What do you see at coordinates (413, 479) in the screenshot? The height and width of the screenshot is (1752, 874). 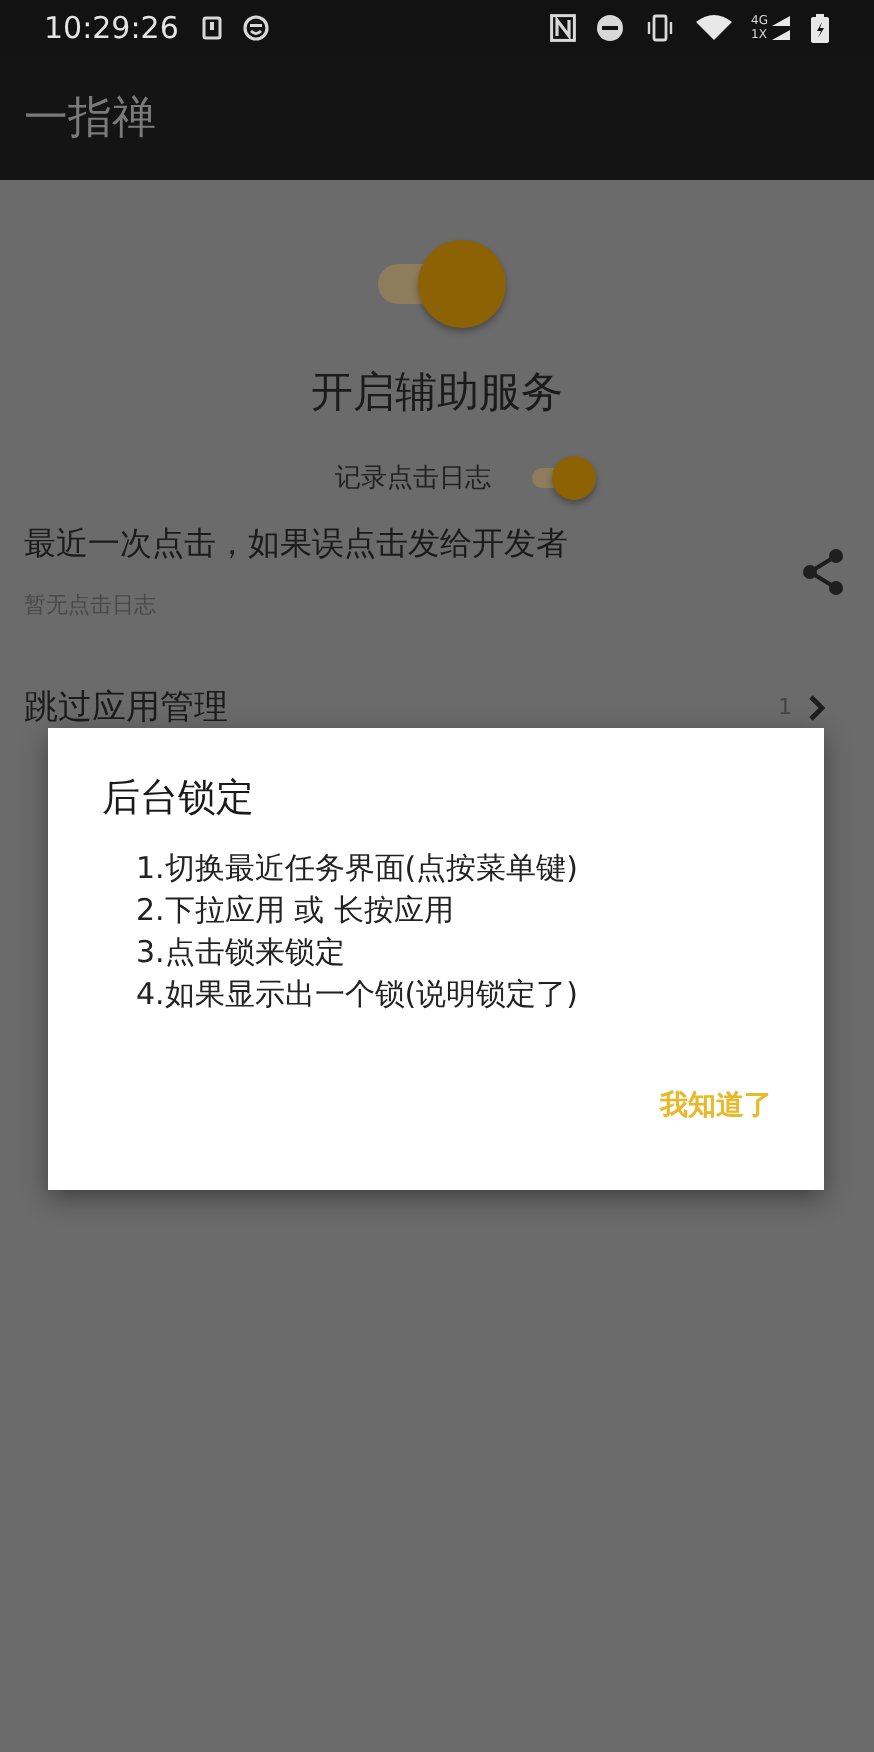 I see `log-label: 记录点击日志` at bounding box center [413, 479].